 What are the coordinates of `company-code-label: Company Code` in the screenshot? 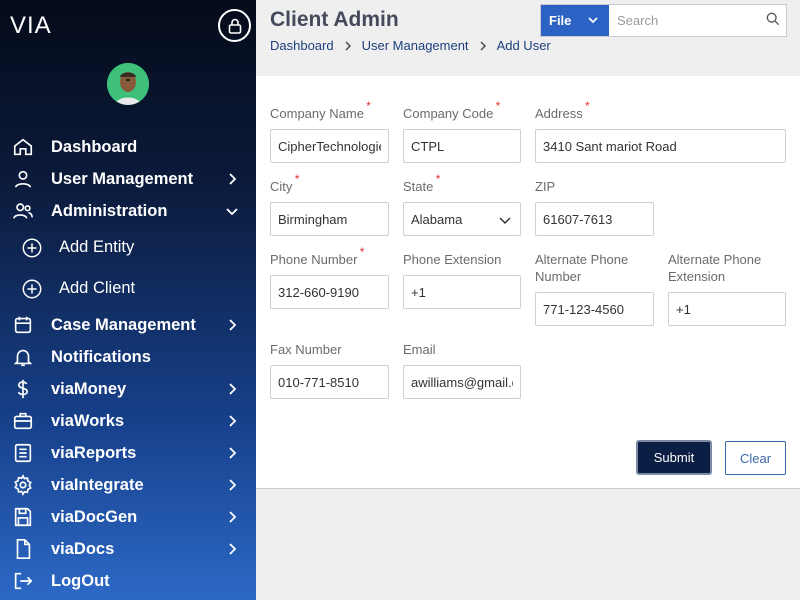 It's located at (448, 113).